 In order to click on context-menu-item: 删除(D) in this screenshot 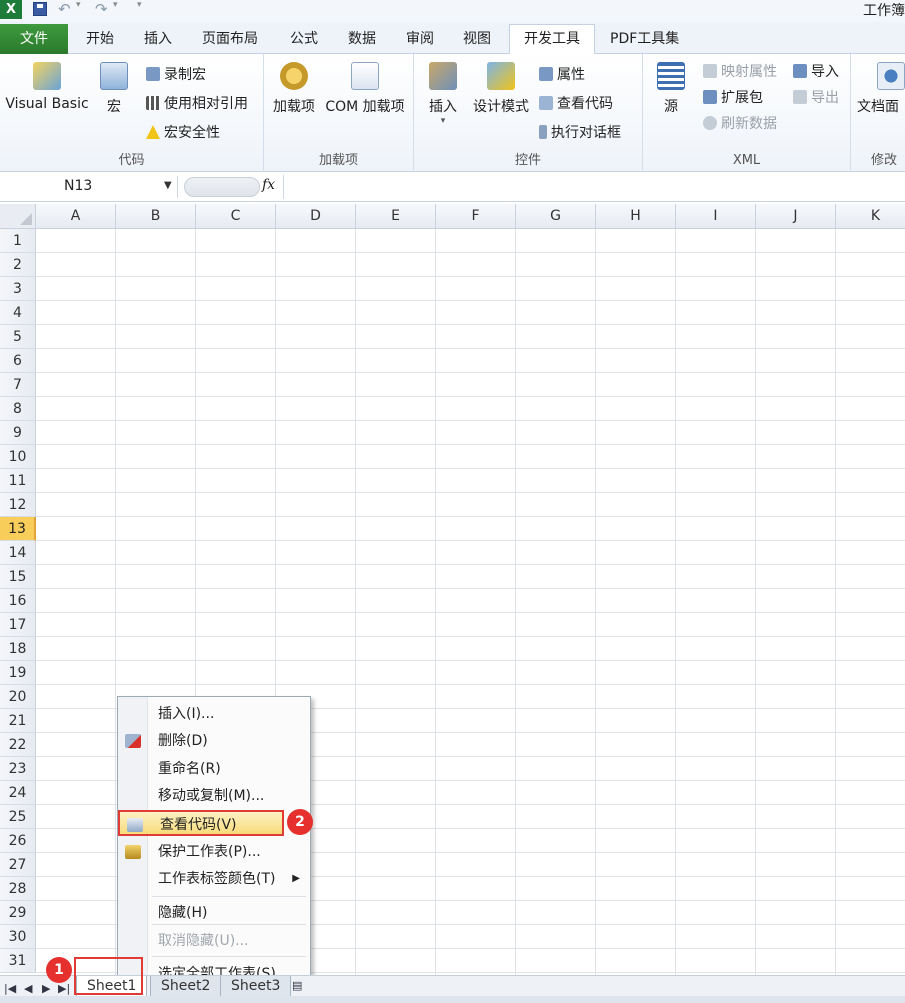, I will do `click(214, 741)`.